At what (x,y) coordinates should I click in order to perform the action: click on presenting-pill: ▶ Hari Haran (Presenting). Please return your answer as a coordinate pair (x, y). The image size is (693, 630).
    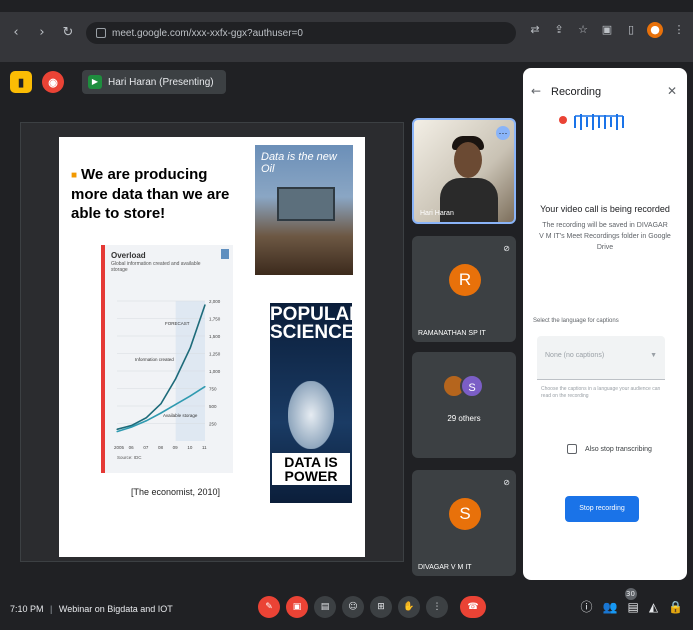
    Looking at the image, I should click on (154, 82).